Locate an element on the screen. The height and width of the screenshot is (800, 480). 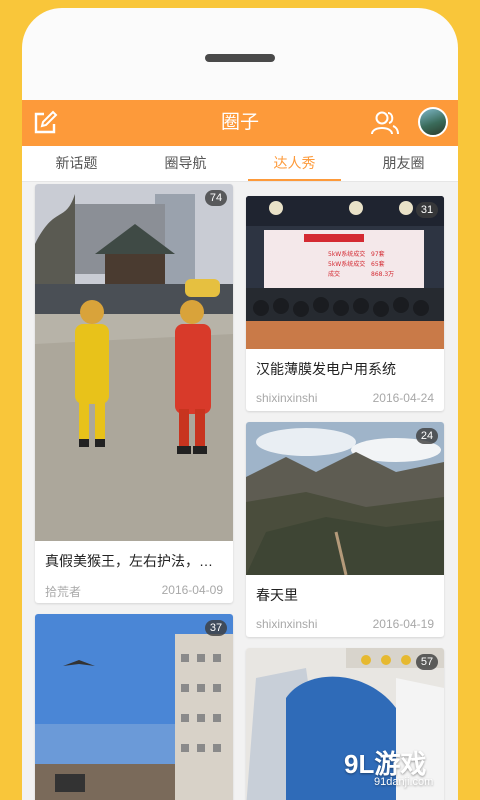
watermark-url: 91danji.com is located at coordinates (404, 782).